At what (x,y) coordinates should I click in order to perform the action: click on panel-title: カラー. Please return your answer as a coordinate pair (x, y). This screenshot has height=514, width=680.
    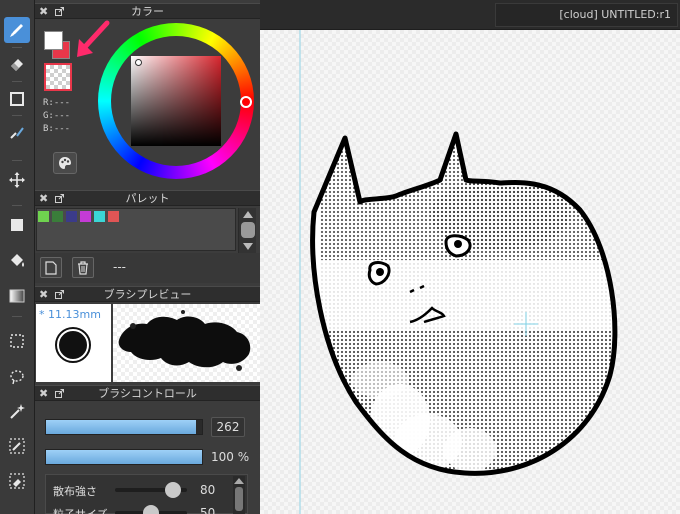
    Looking at the image, I should click on (147, 11).